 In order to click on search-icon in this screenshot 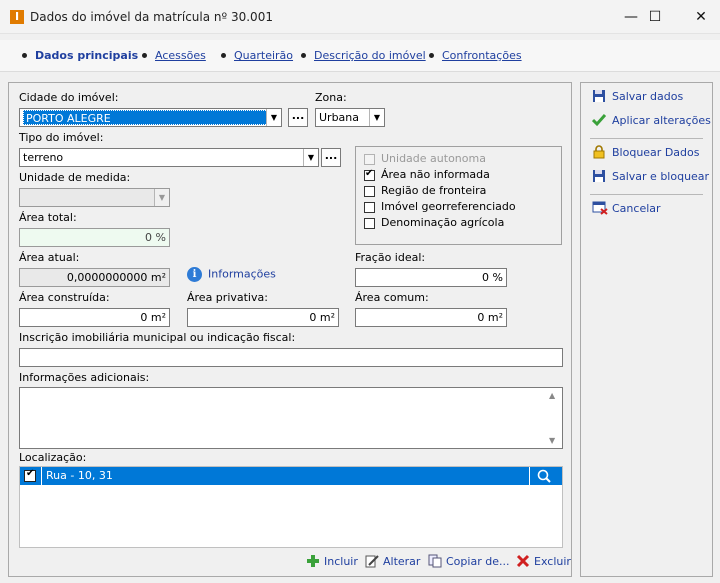, I will do `click(544, 477)`.